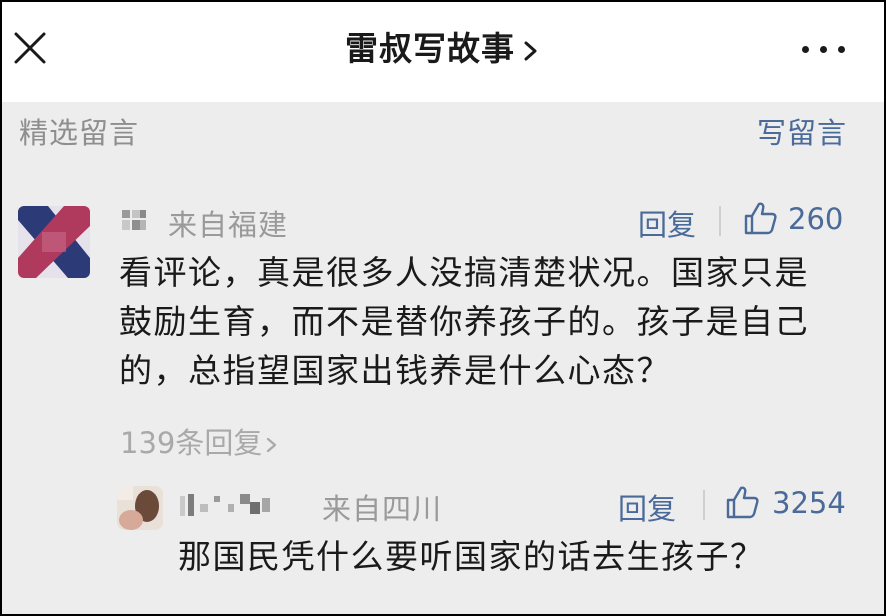 The image size is (886, 616). What do you see at coordinates (54, 242) in the screenshot?
I see `avatar` at bounding box center [54, 242].